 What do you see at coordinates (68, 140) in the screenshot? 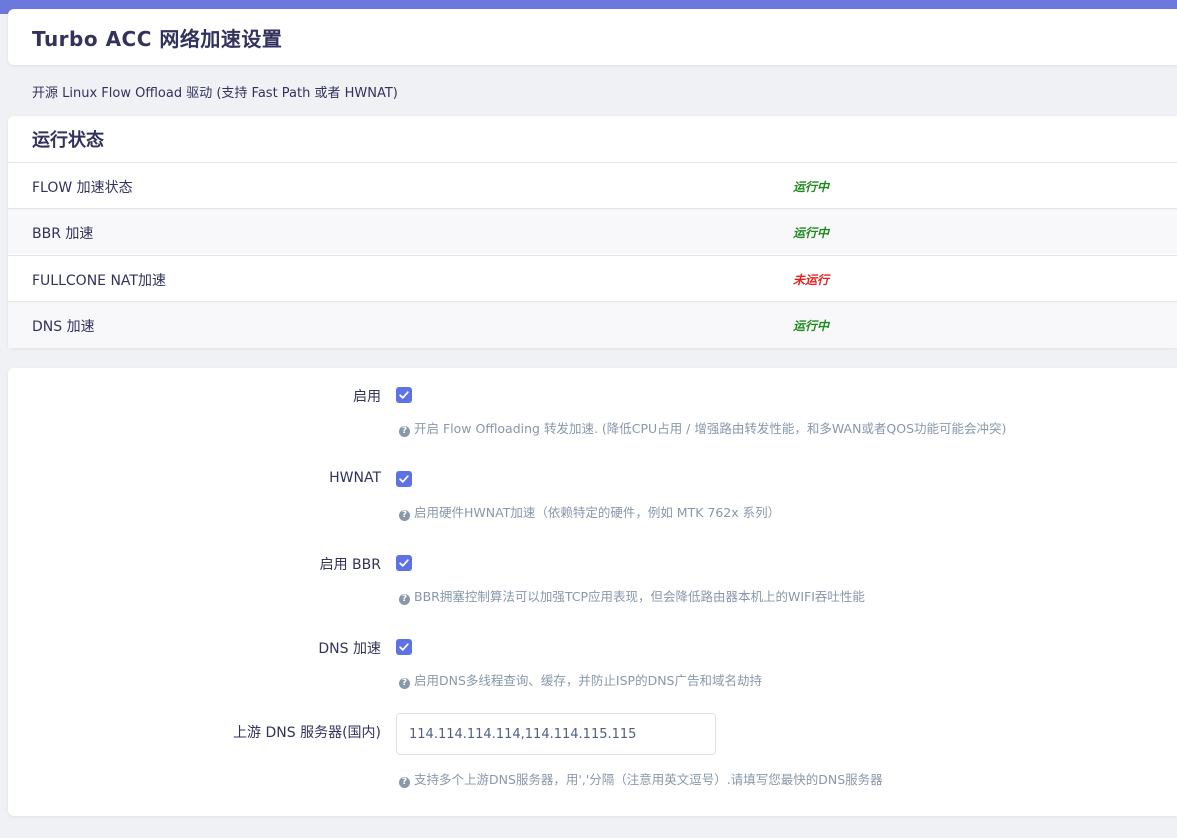
I see `status-heading: 运行状态` at bounding box center [68, 140].